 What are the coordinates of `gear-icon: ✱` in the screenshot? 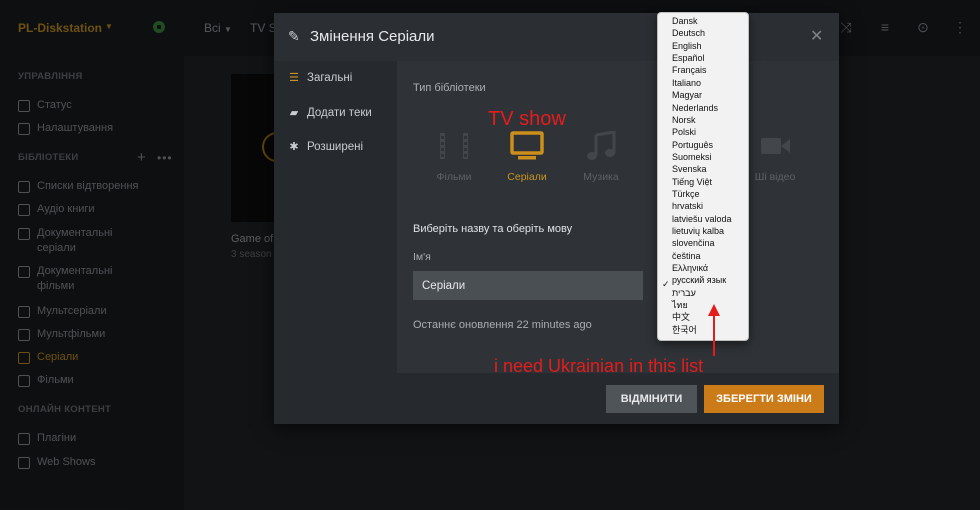 It's located at (294, 147).